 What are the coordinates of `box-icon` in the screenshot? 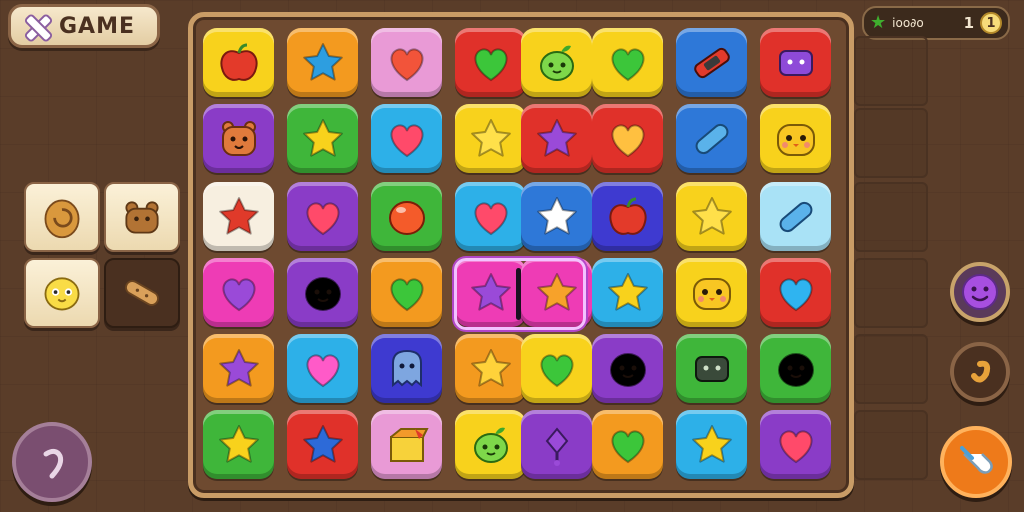 It's located at (409, 444).